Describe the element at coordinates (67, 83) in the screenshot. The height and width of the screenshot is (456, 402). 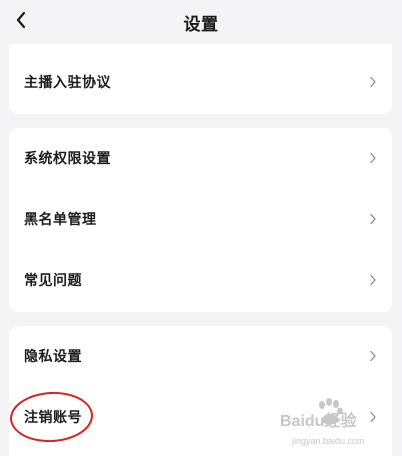
I see `settings-item-label: 主播入驻协议` at that location.